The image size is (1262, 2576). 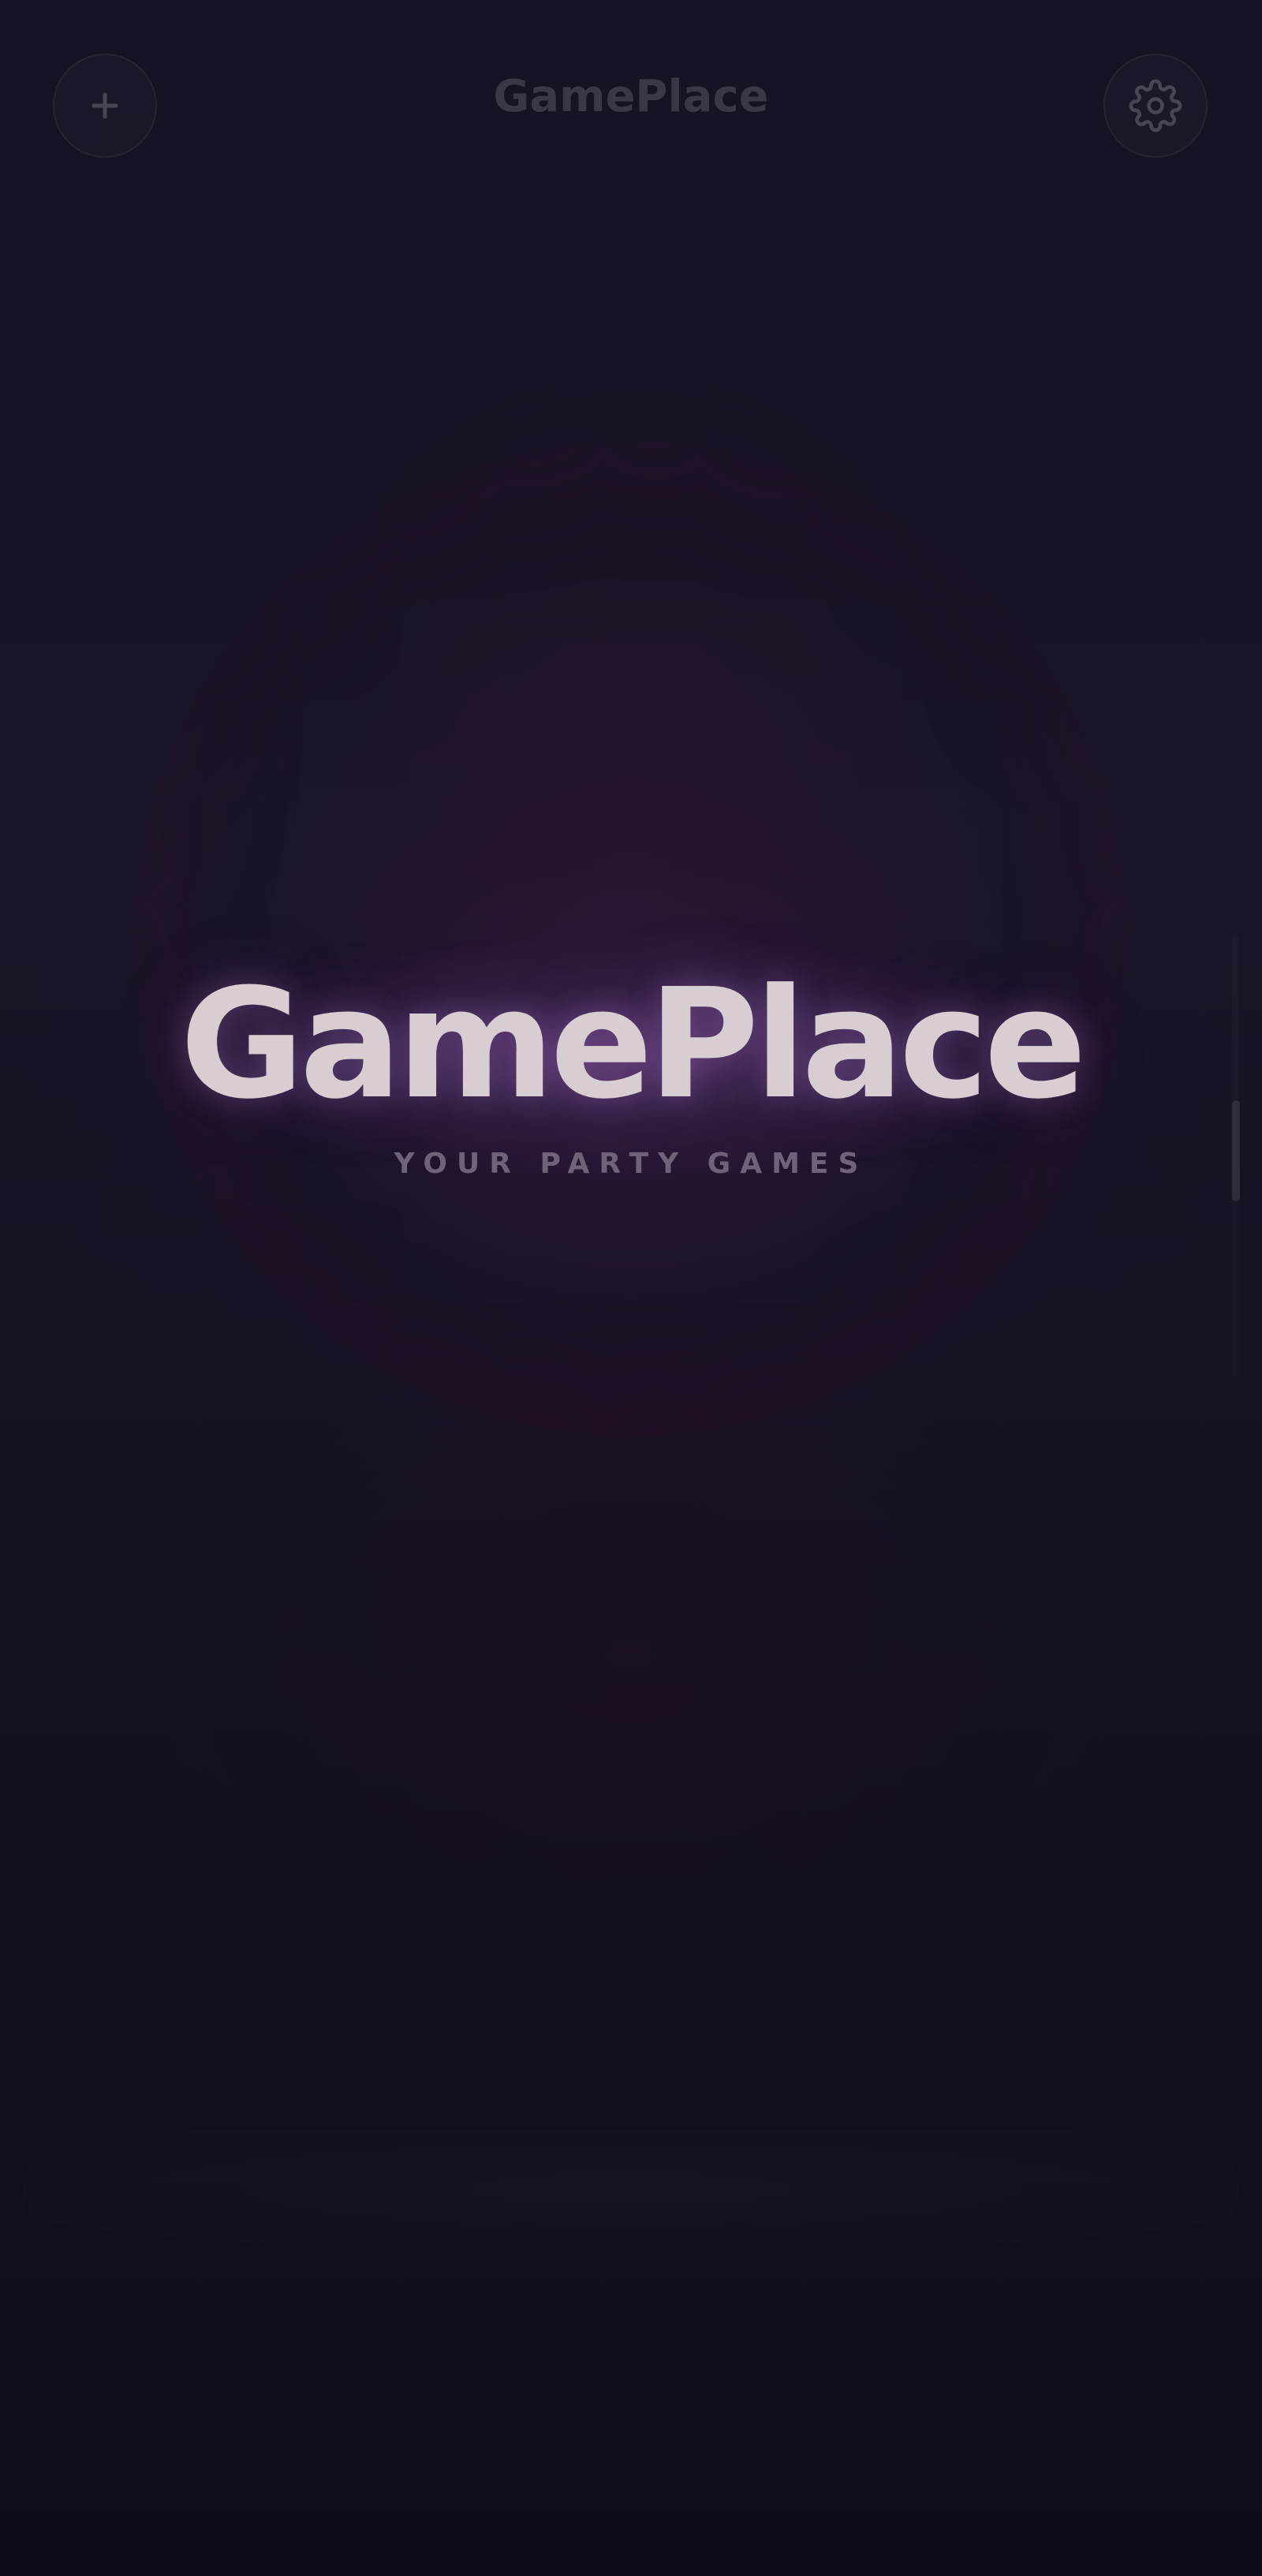 I want to click on hero-title: GamePlace, so click(x=633, y=1045).